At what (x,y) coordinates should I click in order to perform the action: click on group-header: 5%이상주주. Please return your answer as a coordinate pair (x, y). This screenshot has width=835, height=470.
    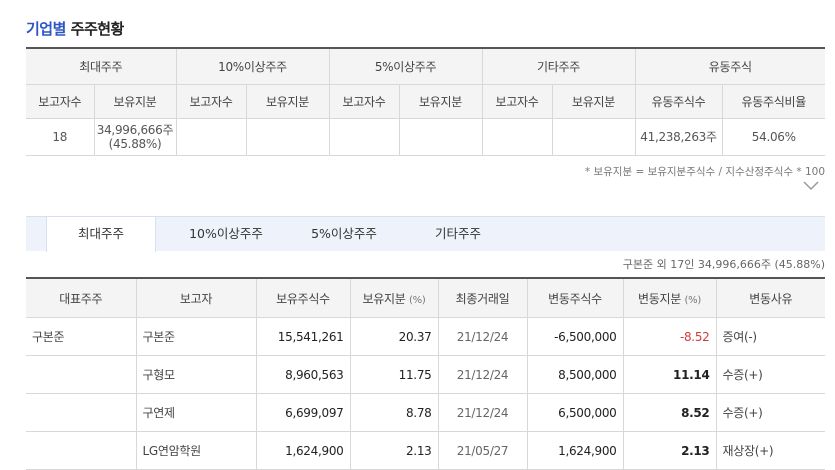
    Looking at the image, I should click on (405, 66).